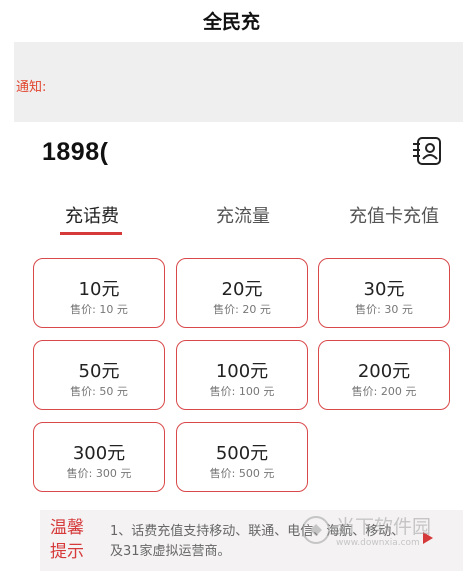 This screenshot has height=571, width=463. Describe the element at coordinates (99, 391) in the screenshot. I see `price-label: 售价: 50 元` at that location.